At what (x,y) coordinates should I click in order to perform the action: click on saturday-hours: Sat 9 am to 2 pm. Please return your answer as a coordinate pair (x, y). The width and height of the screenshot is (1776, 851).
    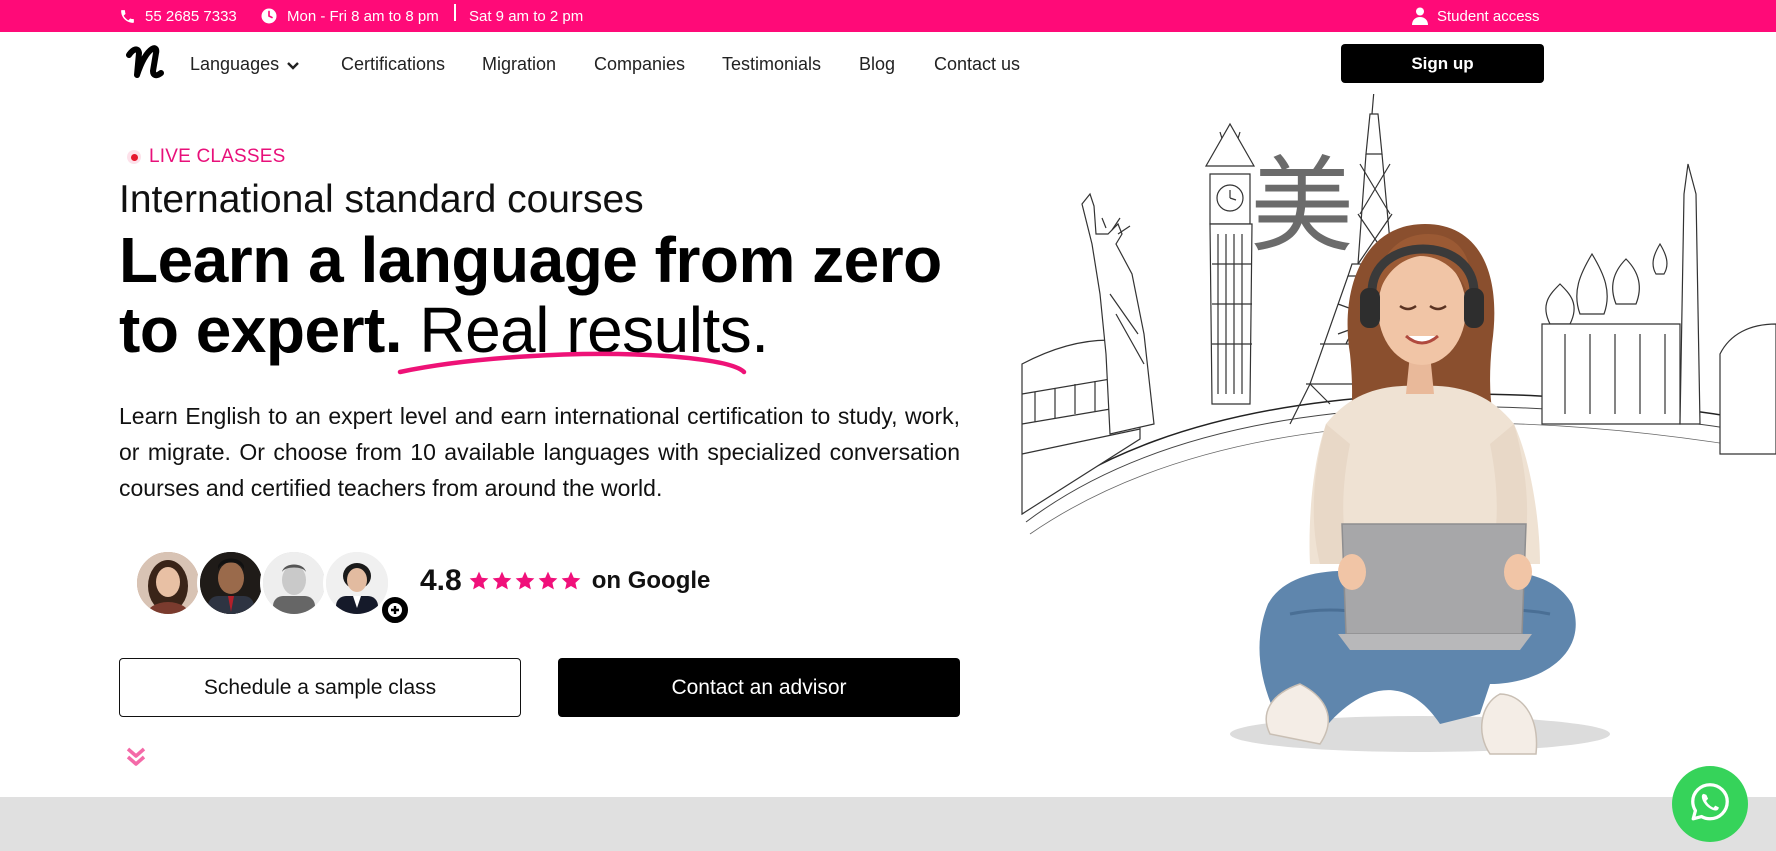
    Looking at the image, I should click on (526, 16).